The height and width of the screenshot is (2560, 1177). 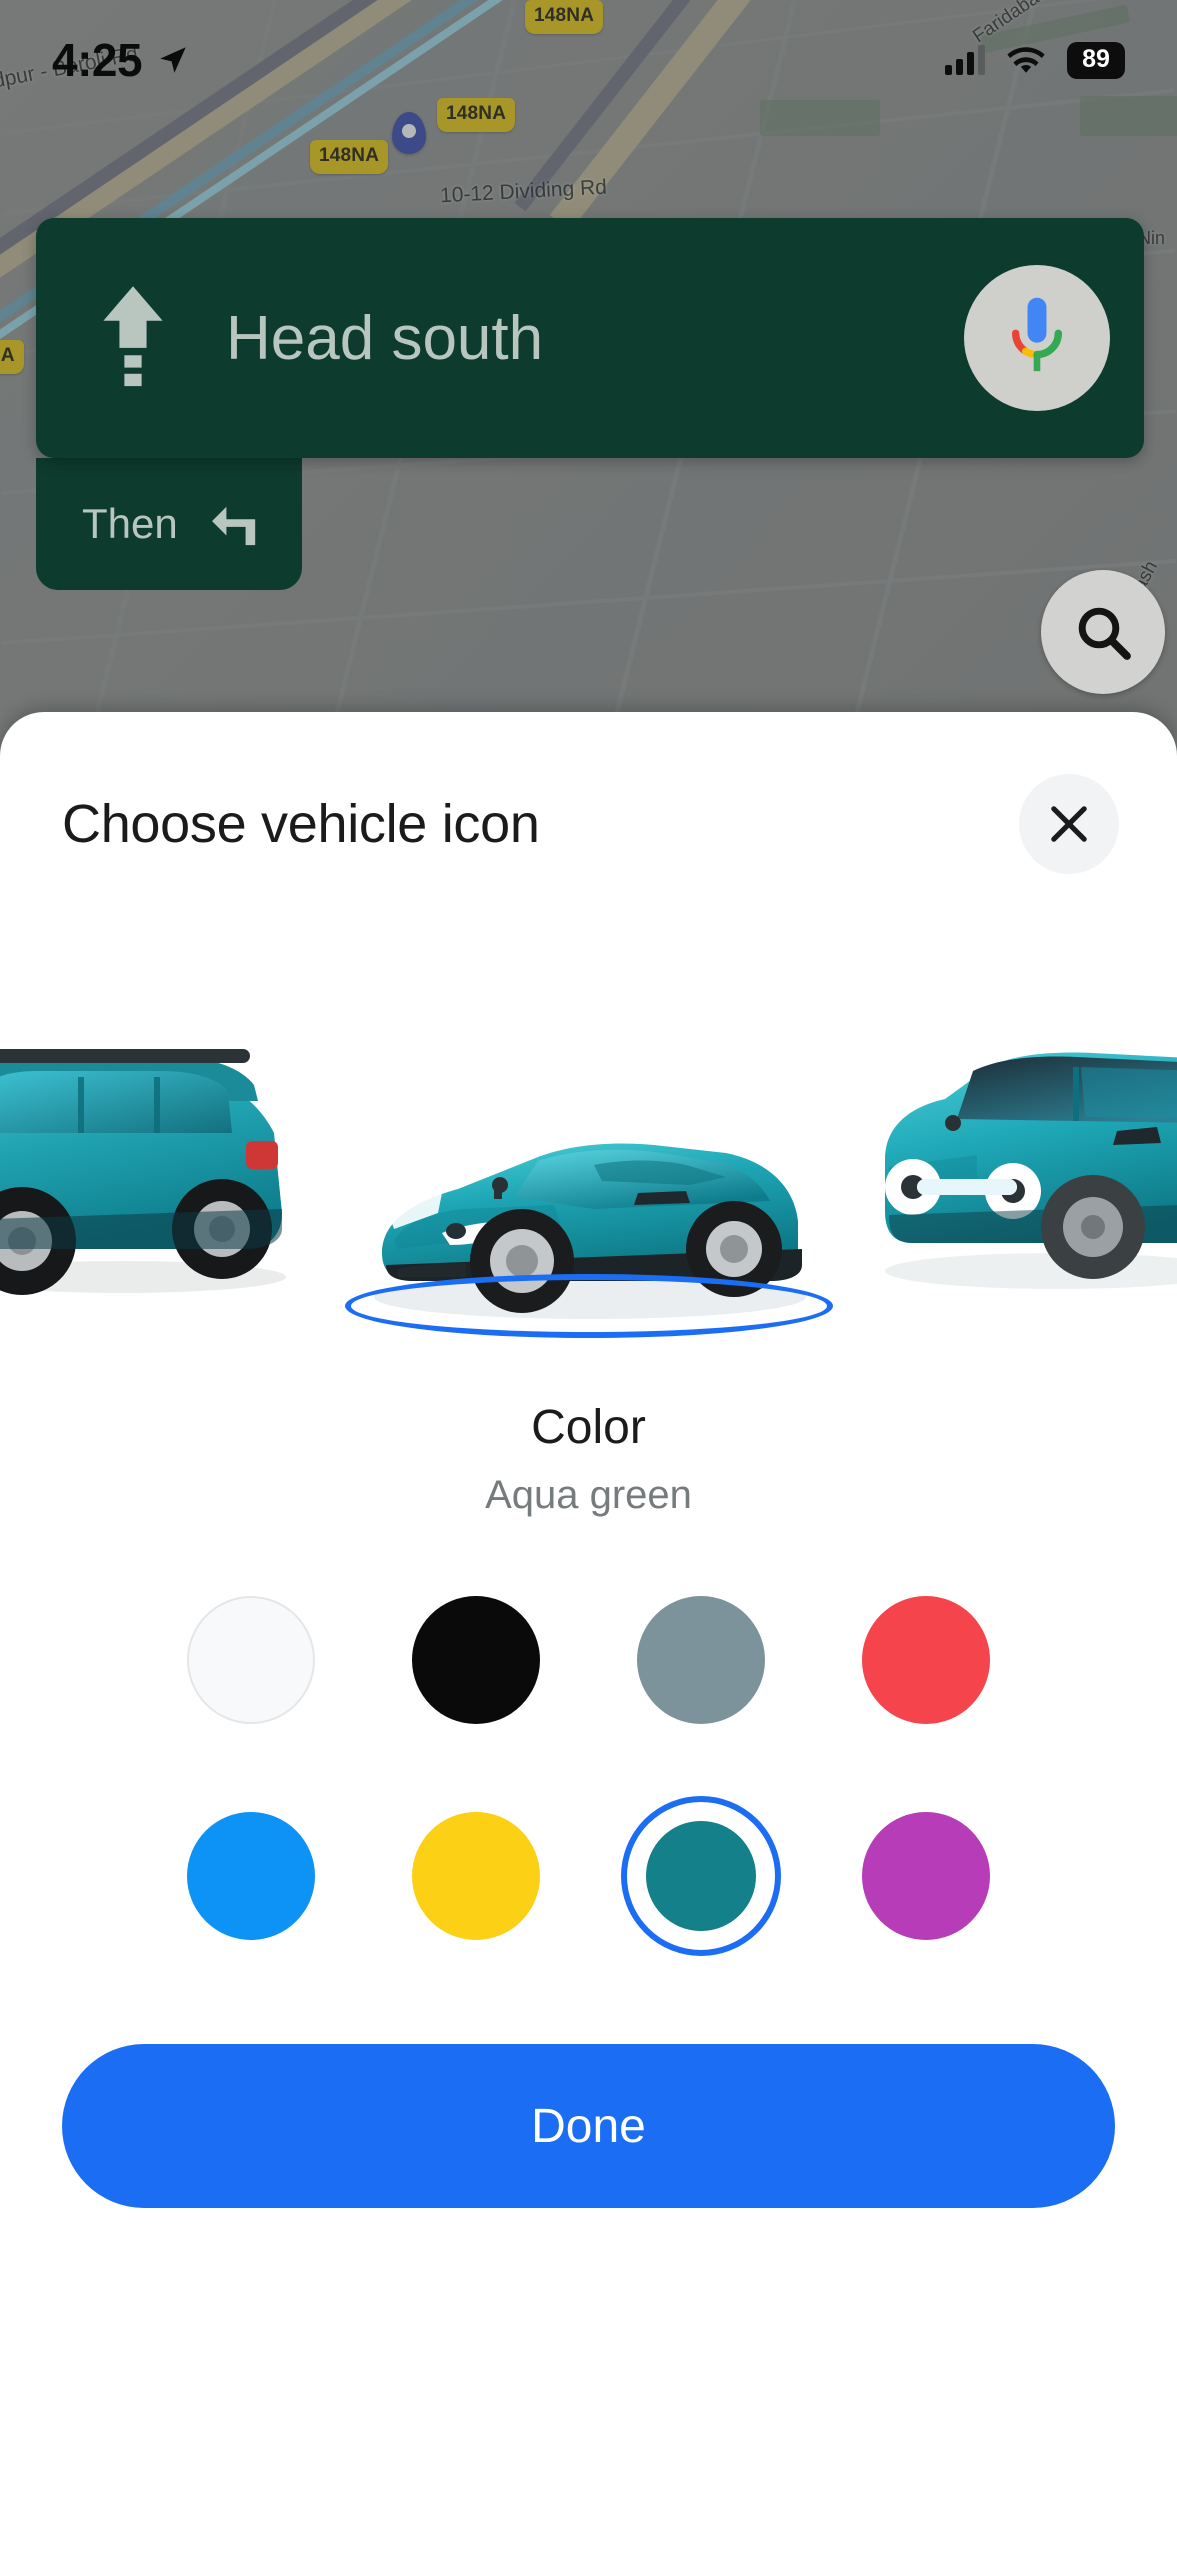 I want to click on suv-vehicle-option, so click(x=161, y=1173).